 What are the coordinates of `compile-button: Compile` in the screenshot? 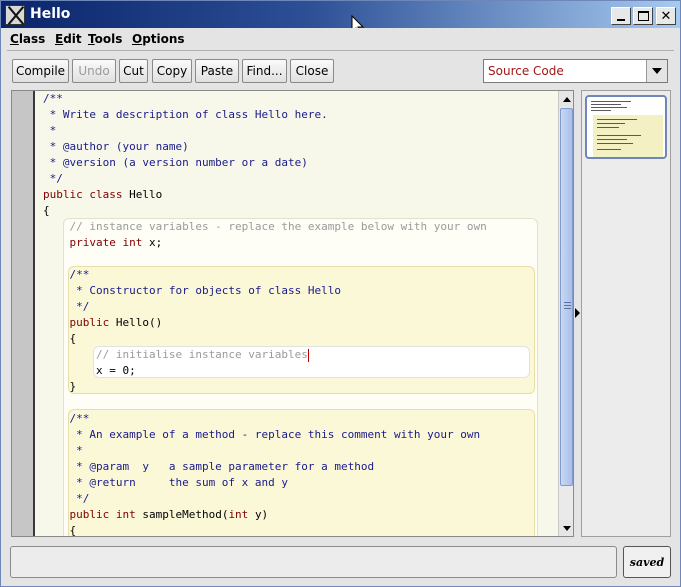 It's located at (40, 71).